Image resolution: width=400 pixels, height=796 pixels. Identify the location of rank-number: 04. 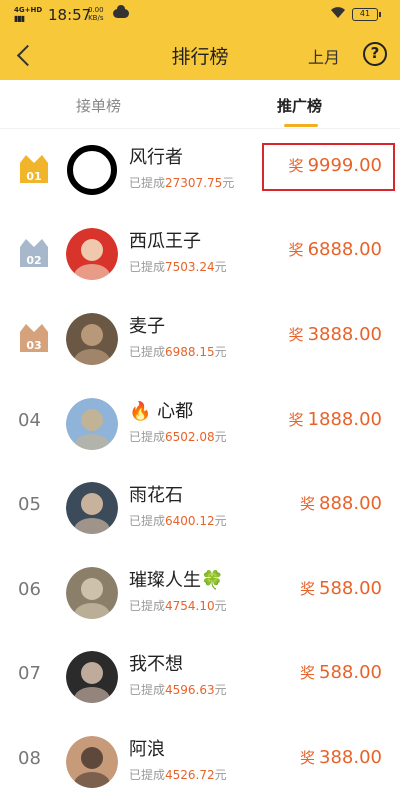
(29, 420).